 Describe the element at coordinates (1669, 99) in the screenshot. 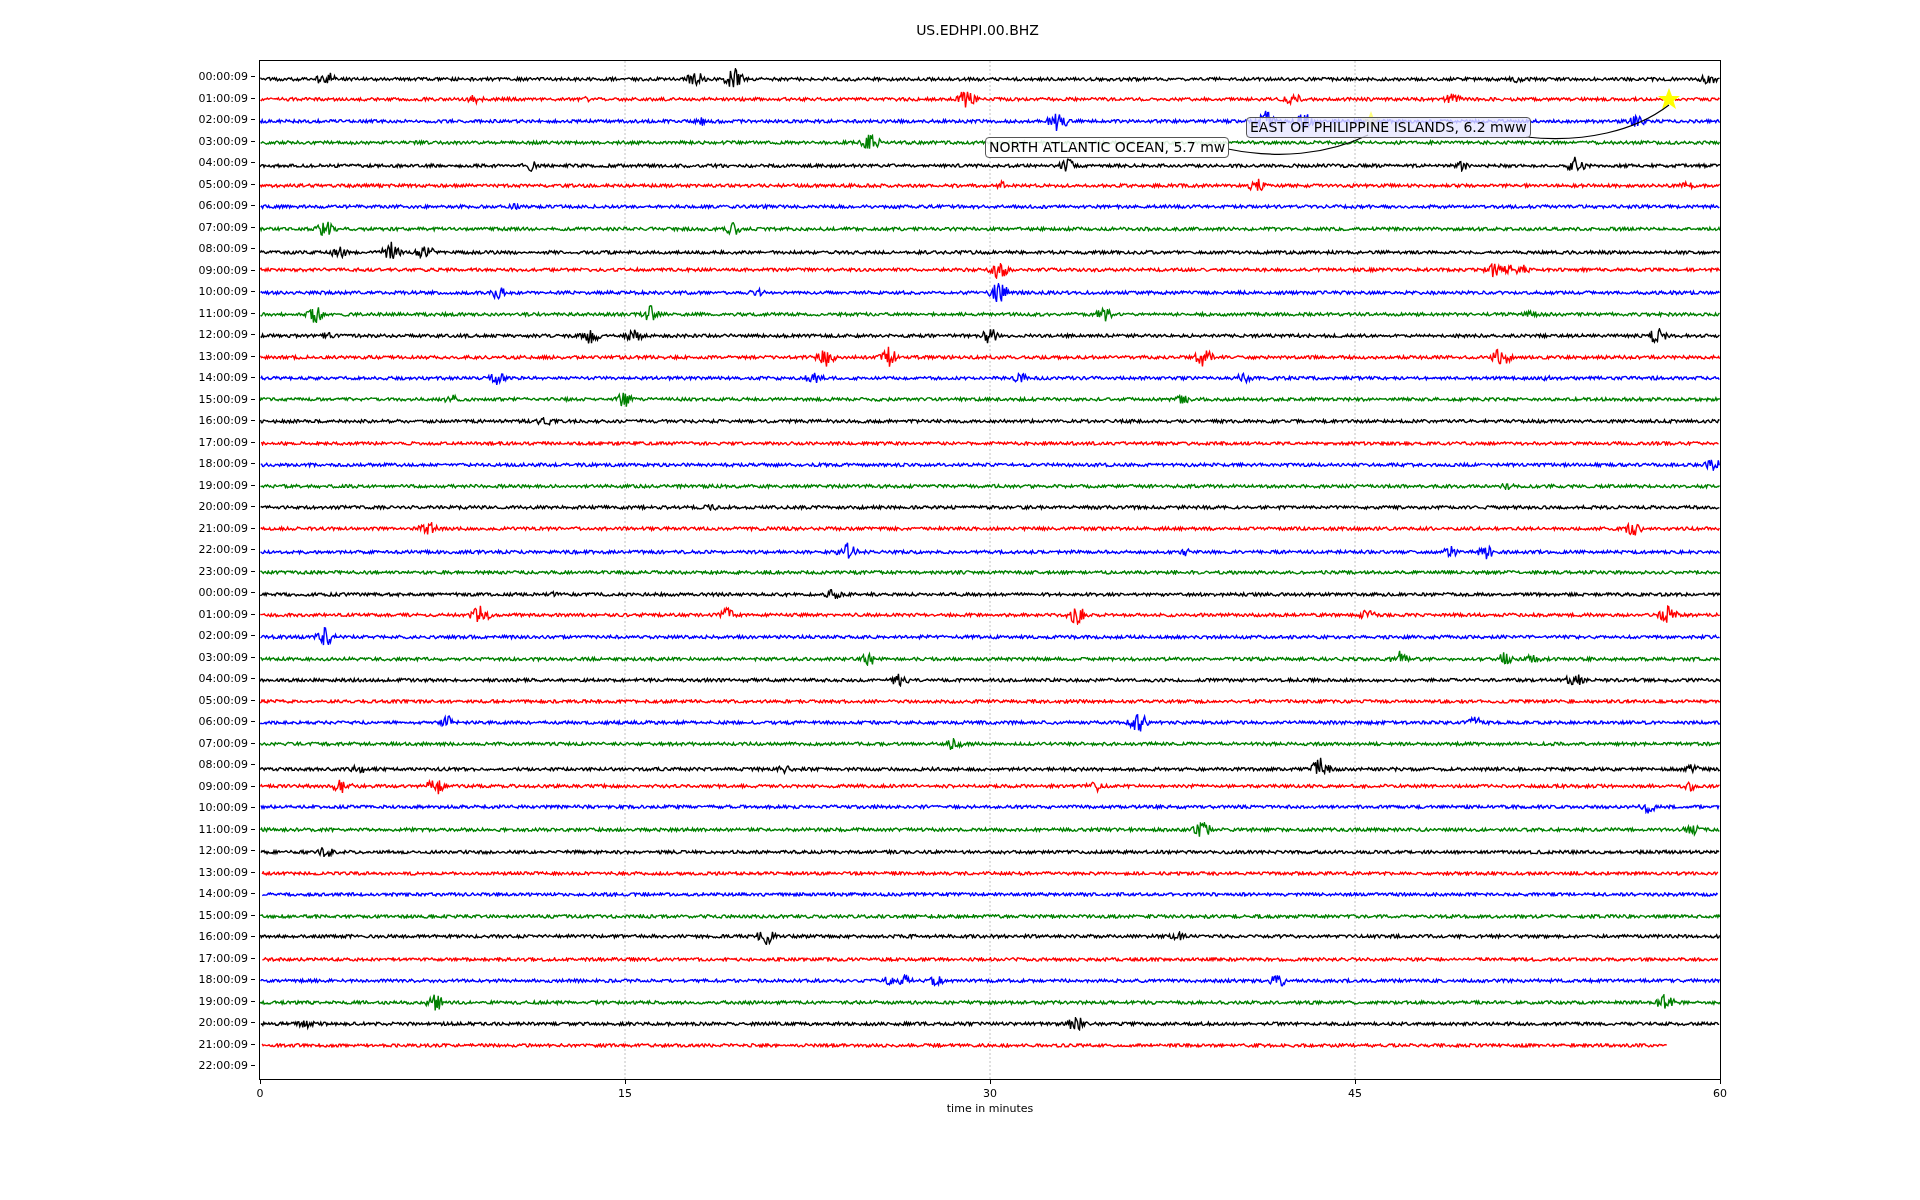

I see `star-icon` at that location.